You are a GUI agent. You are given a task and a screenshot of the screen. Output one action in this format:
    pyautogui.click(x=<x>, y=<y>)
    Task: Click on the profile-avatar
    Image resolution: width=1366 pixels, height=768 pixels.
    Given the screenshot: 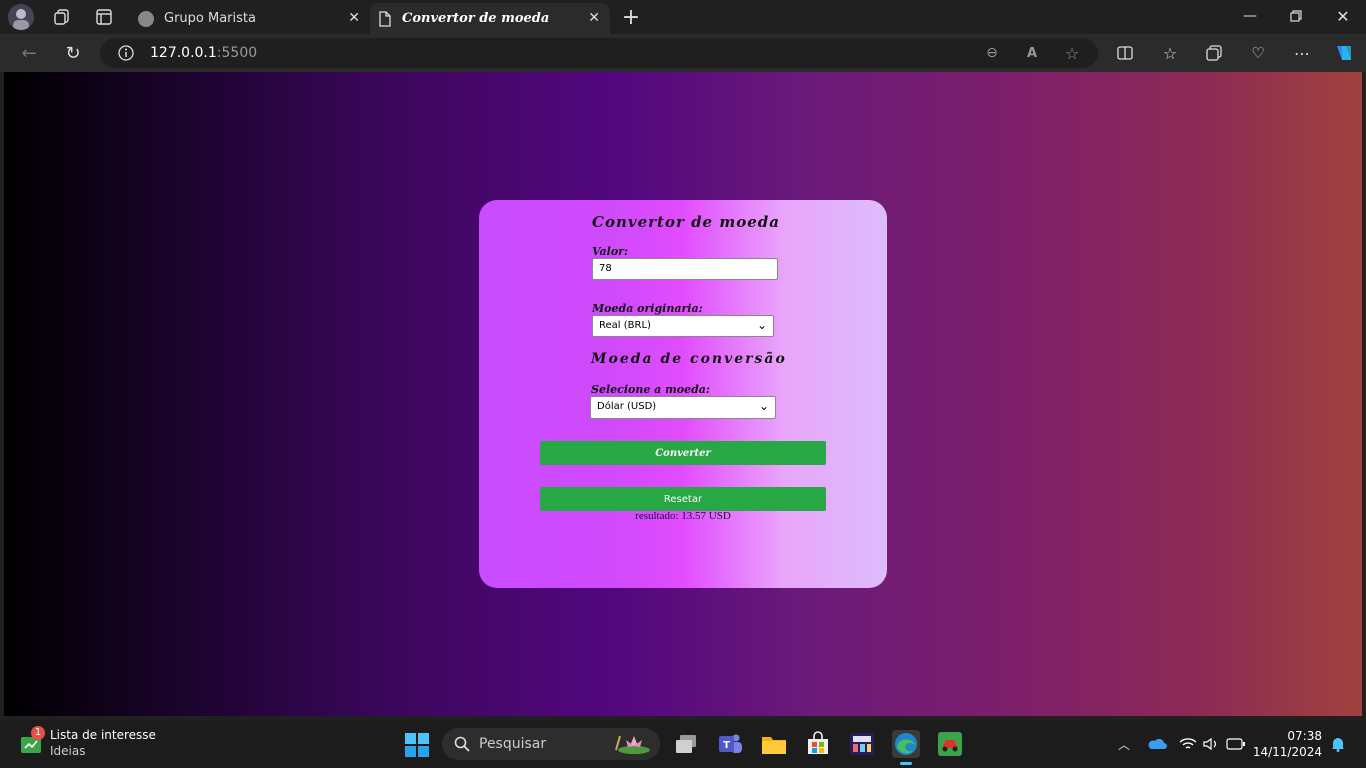 What is the action you would take?
    pyautogui.click(x=21, y=17)
    